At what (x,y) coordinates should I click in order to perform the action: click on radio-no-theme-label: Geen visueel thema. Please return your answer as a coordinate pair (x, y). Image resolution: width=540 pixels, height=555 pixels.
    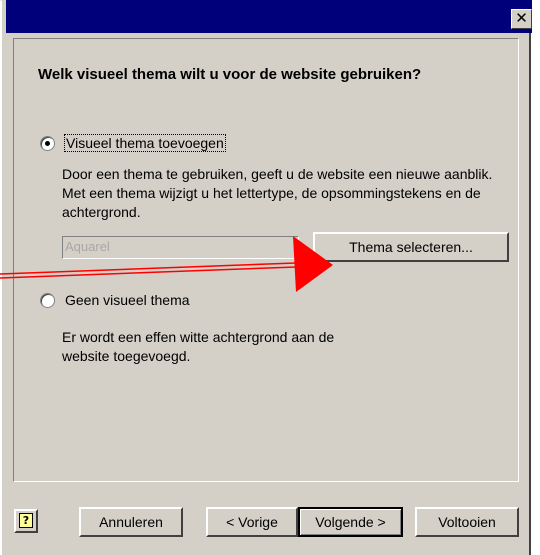
    Looking at the image, I should click on (127, 300).